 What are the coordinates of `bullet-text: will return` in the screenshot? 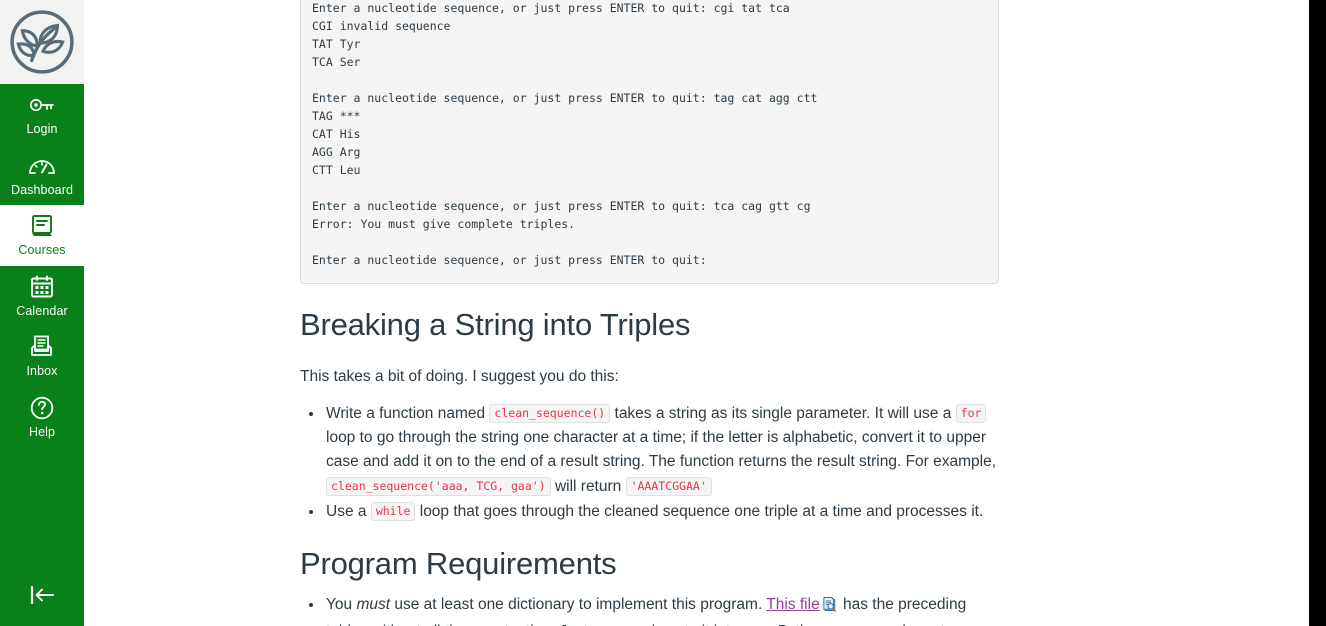 It's located at (588, 486).